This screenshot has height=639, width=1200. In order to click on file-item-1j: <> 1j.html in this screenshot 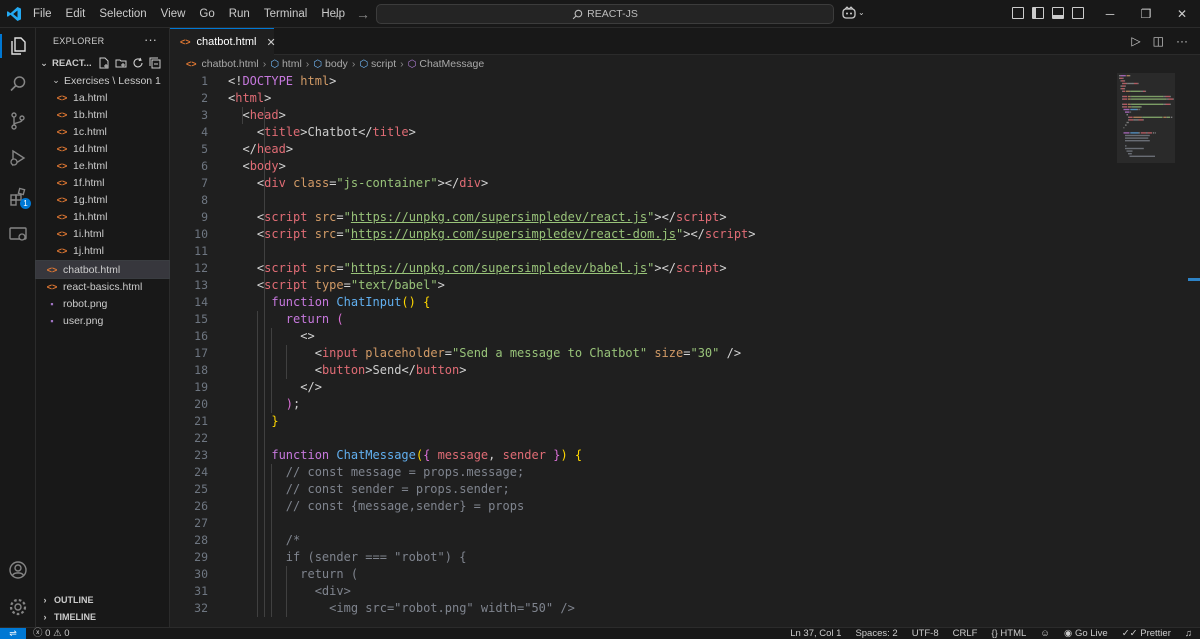, I will do `click(102, 250)`.